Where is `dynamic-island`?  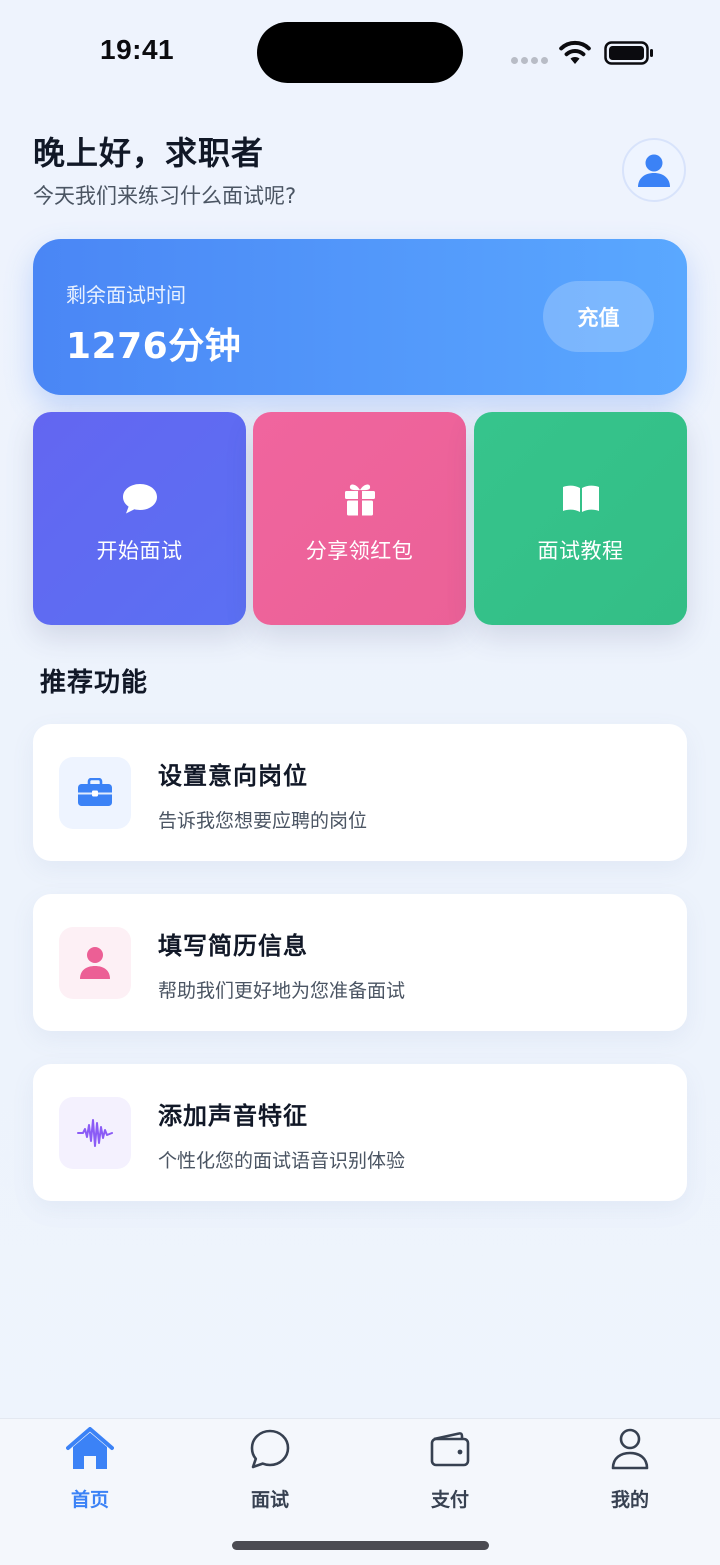 dynamic-island is located at coordinates (360, 52).